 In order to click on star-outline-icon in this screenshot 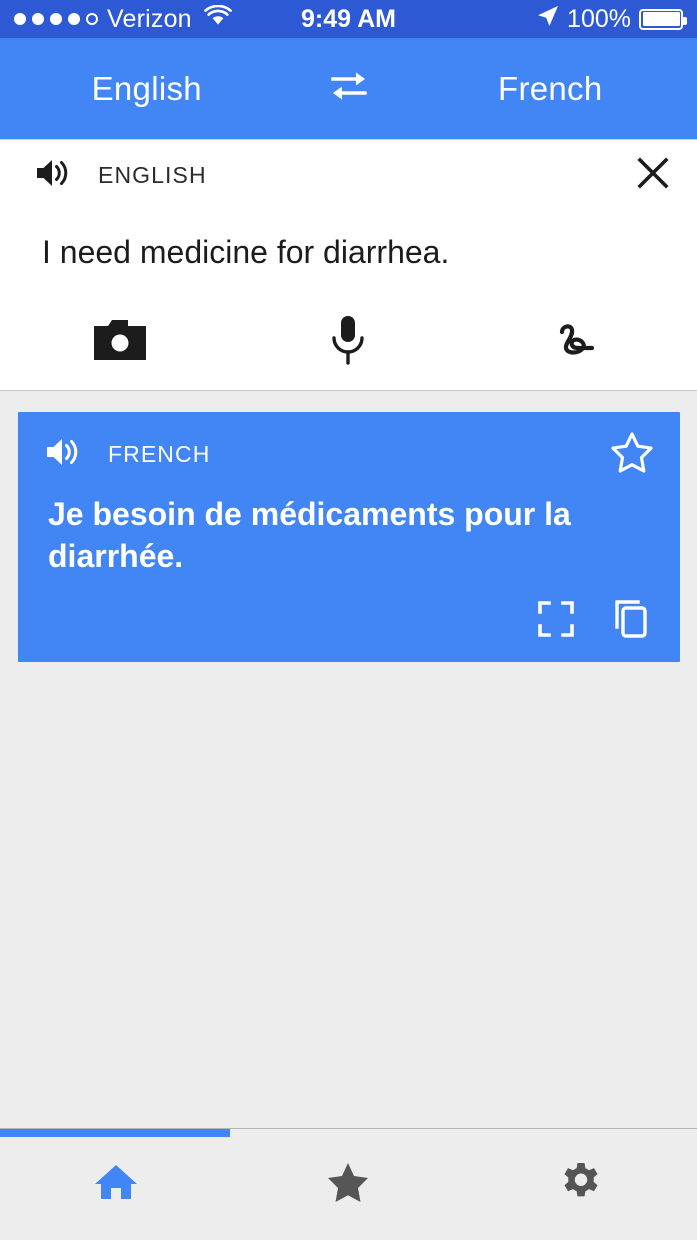, I will do `click(632, 454)`.